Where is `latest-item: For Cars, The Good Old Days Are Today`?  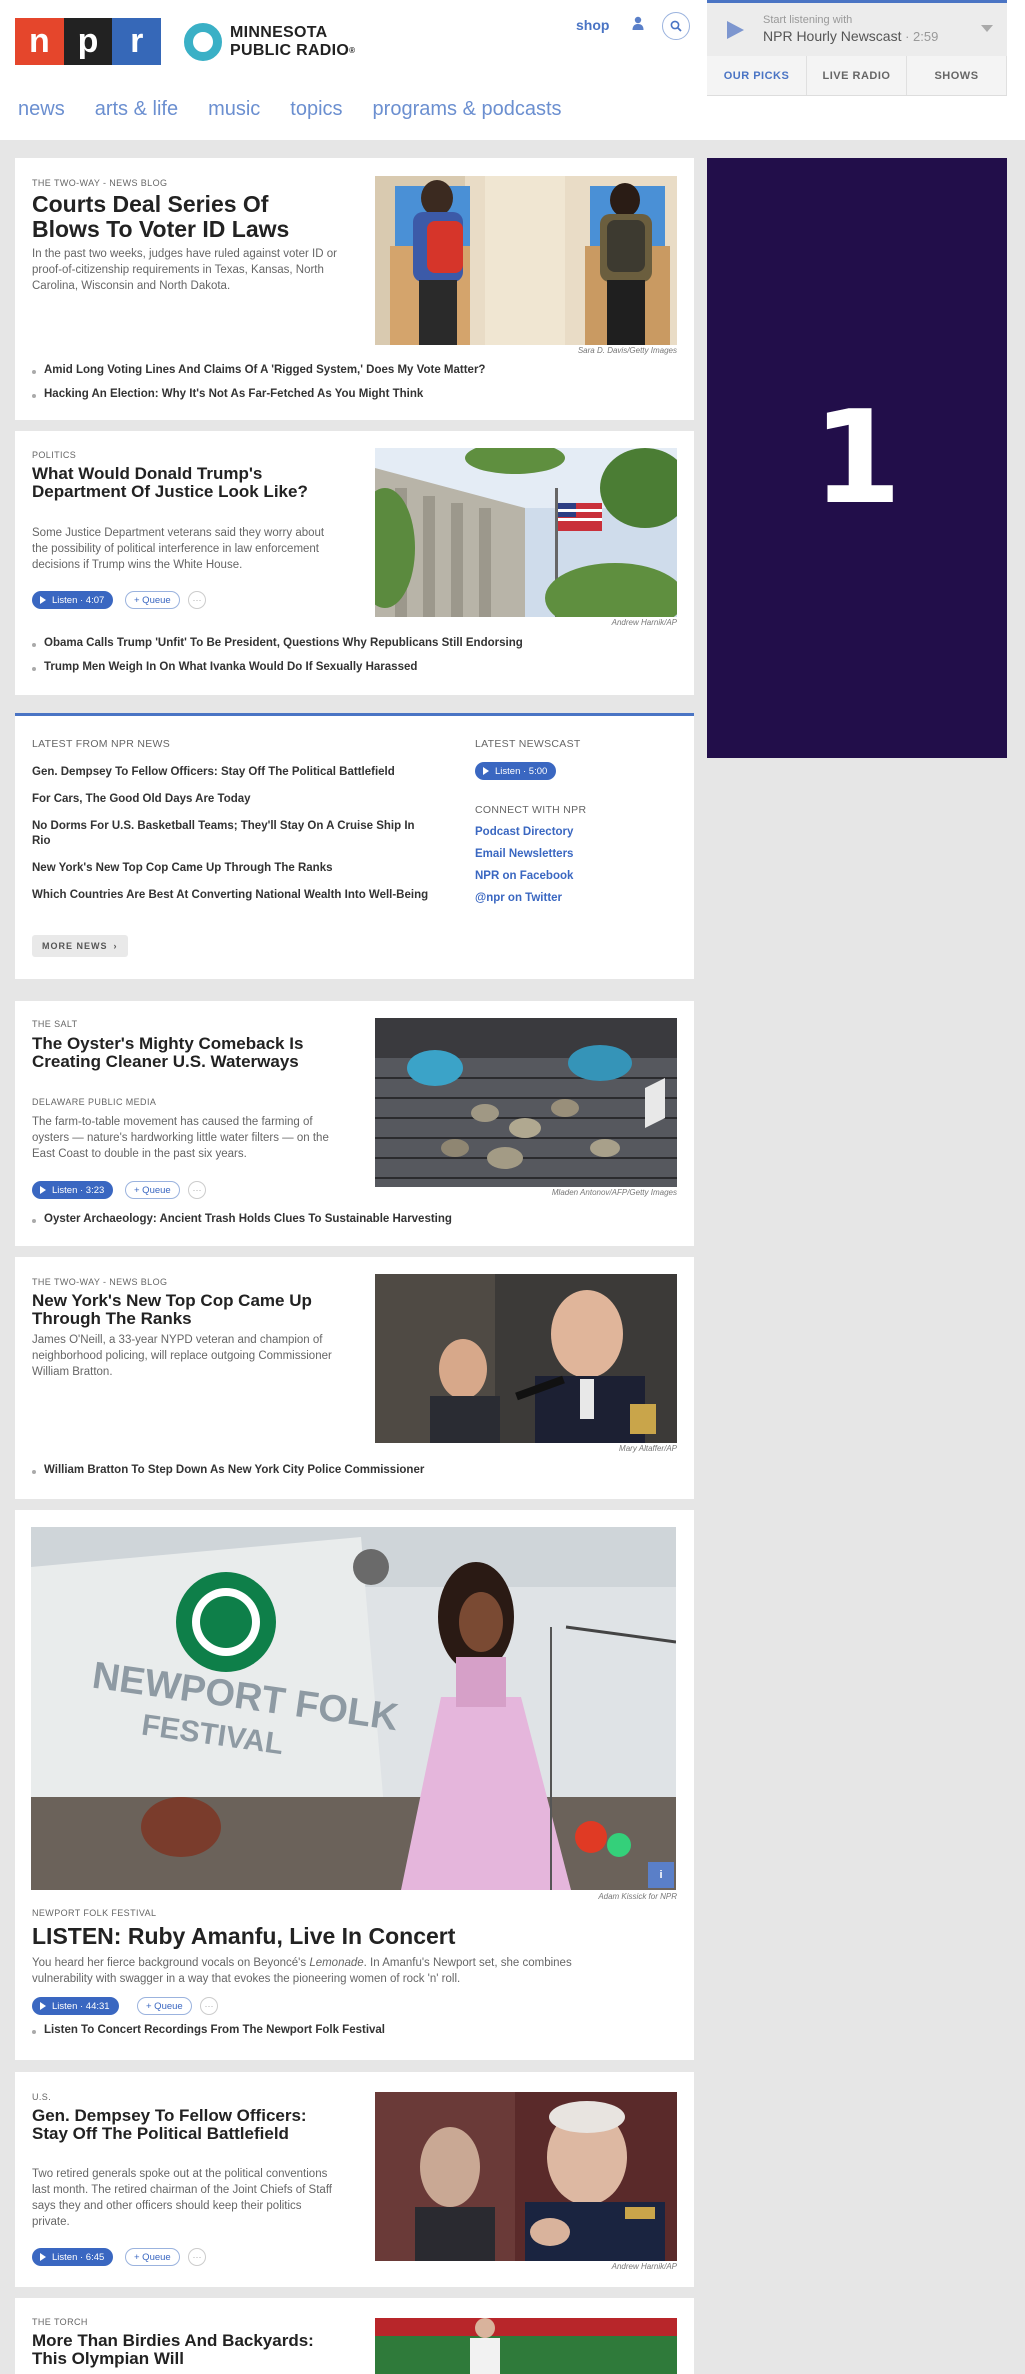
latest-item: For Cars, The Good Old Days Are Today is located at coordinates (232, 799).